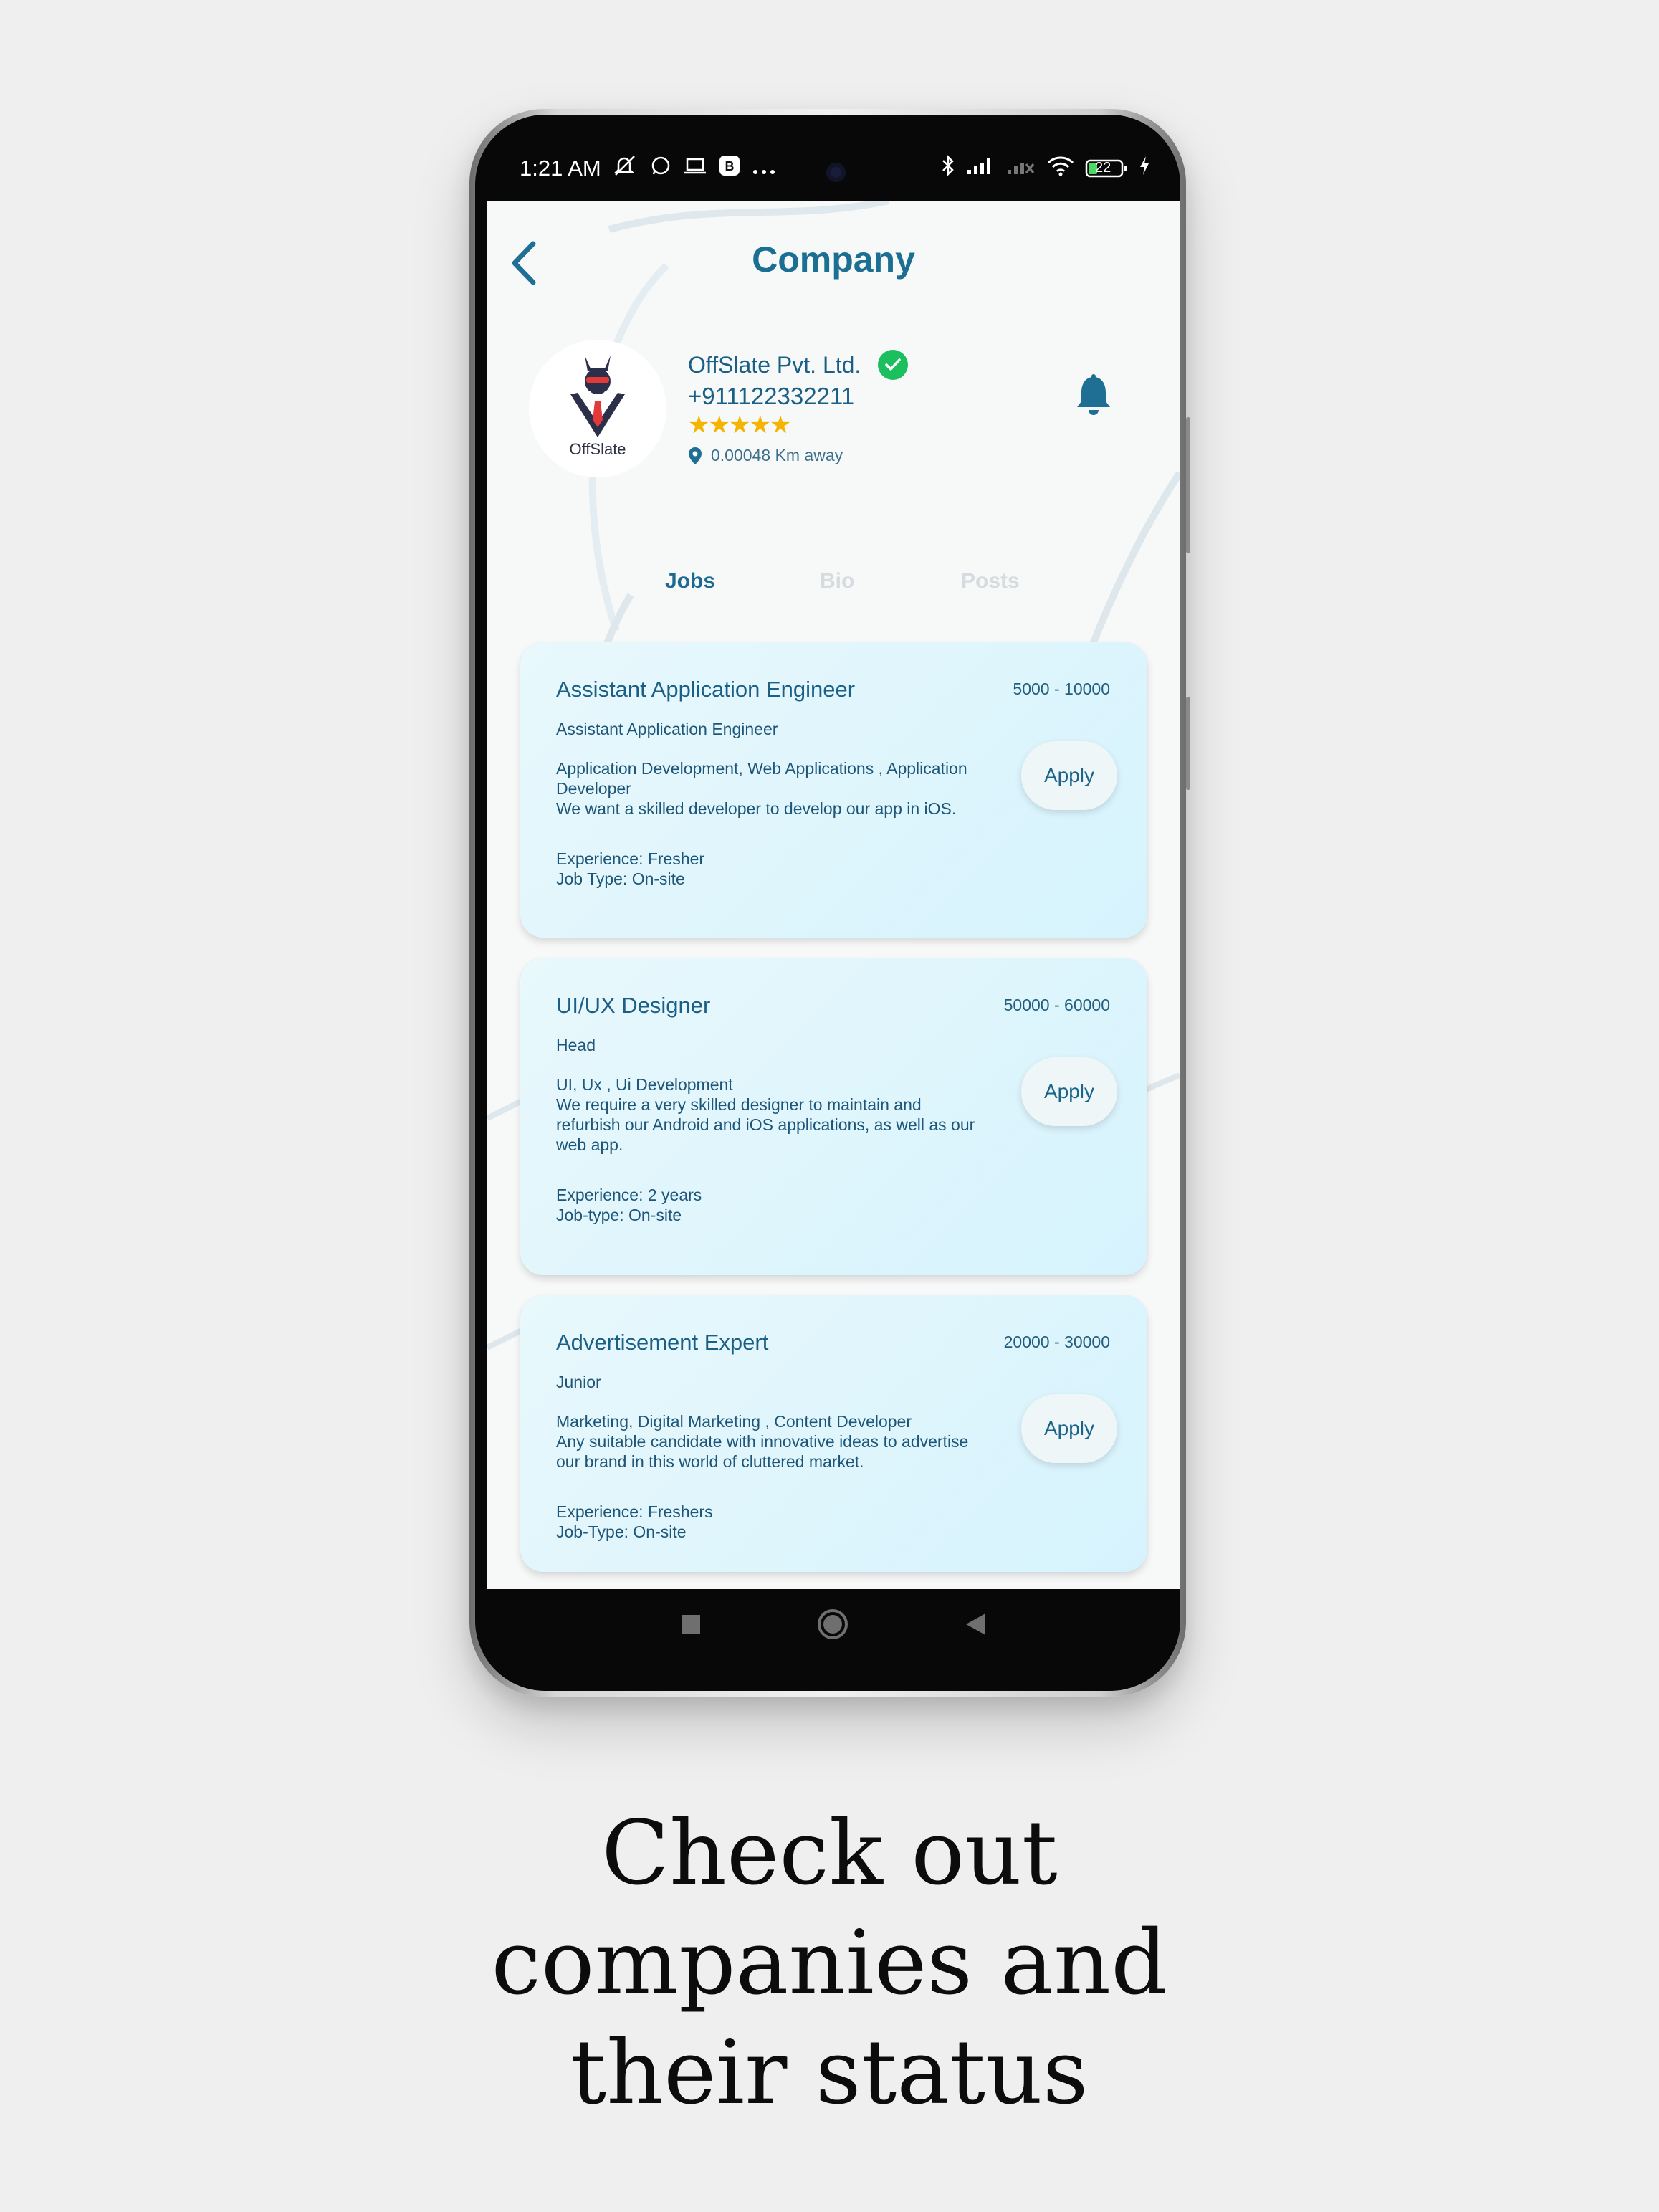 Image resolution: width=1659 pixels, height=2212 pixels. What do you see at coordinates (695, 456) in the screenshot?
I see `location-pin-icon` at bounding box center [695, 456].